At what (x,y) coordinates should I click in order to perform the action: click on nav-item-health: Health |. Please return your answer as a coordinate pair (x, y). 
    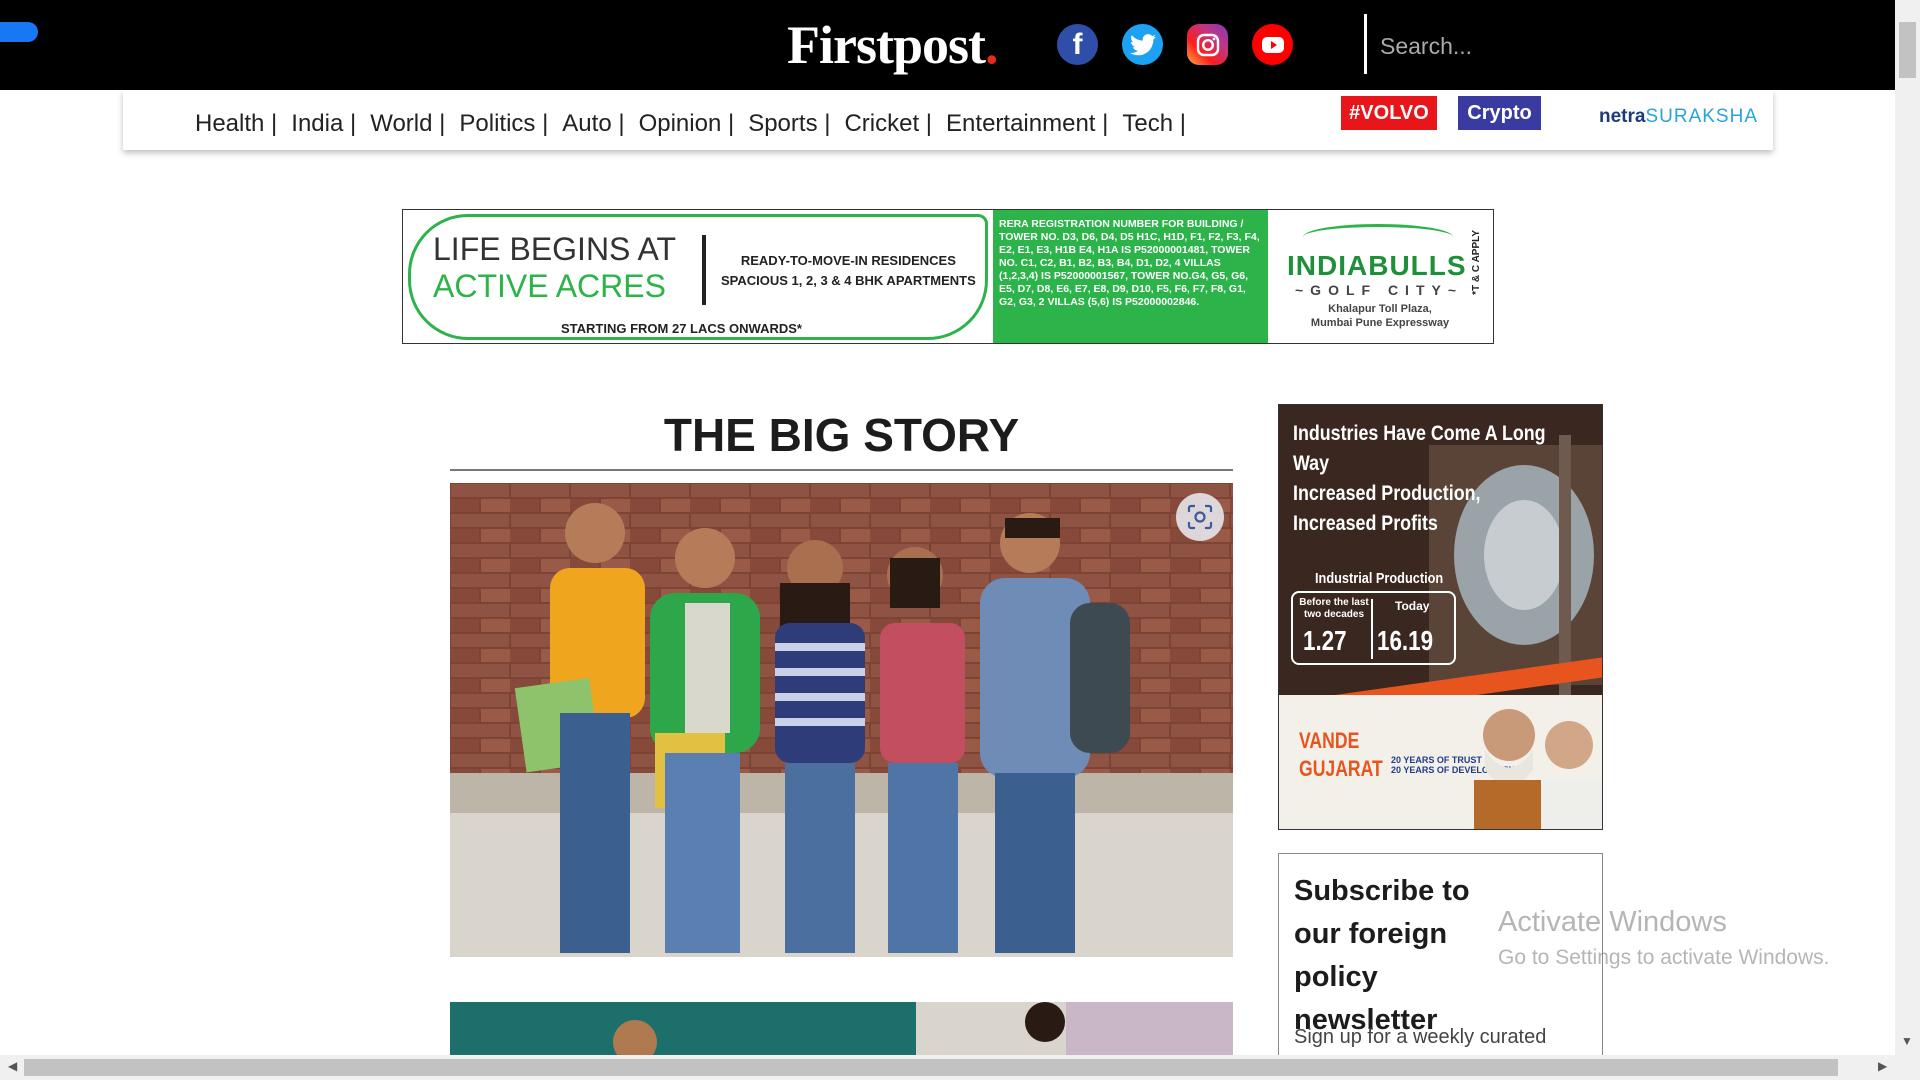
    Looking at the image, I should click on (236, 124).